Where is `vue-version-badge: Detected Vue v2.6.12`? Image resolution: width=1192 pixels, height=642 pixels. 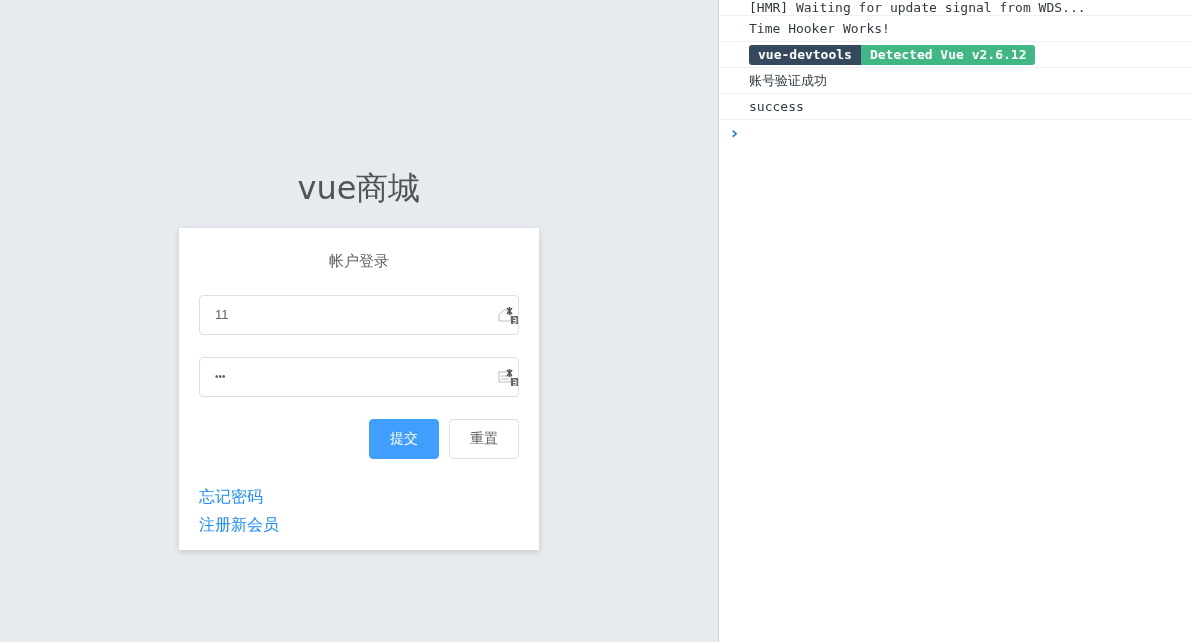 vue-version-badge: Detected Vue v2.6.12 is located at coordinates (948, 54).